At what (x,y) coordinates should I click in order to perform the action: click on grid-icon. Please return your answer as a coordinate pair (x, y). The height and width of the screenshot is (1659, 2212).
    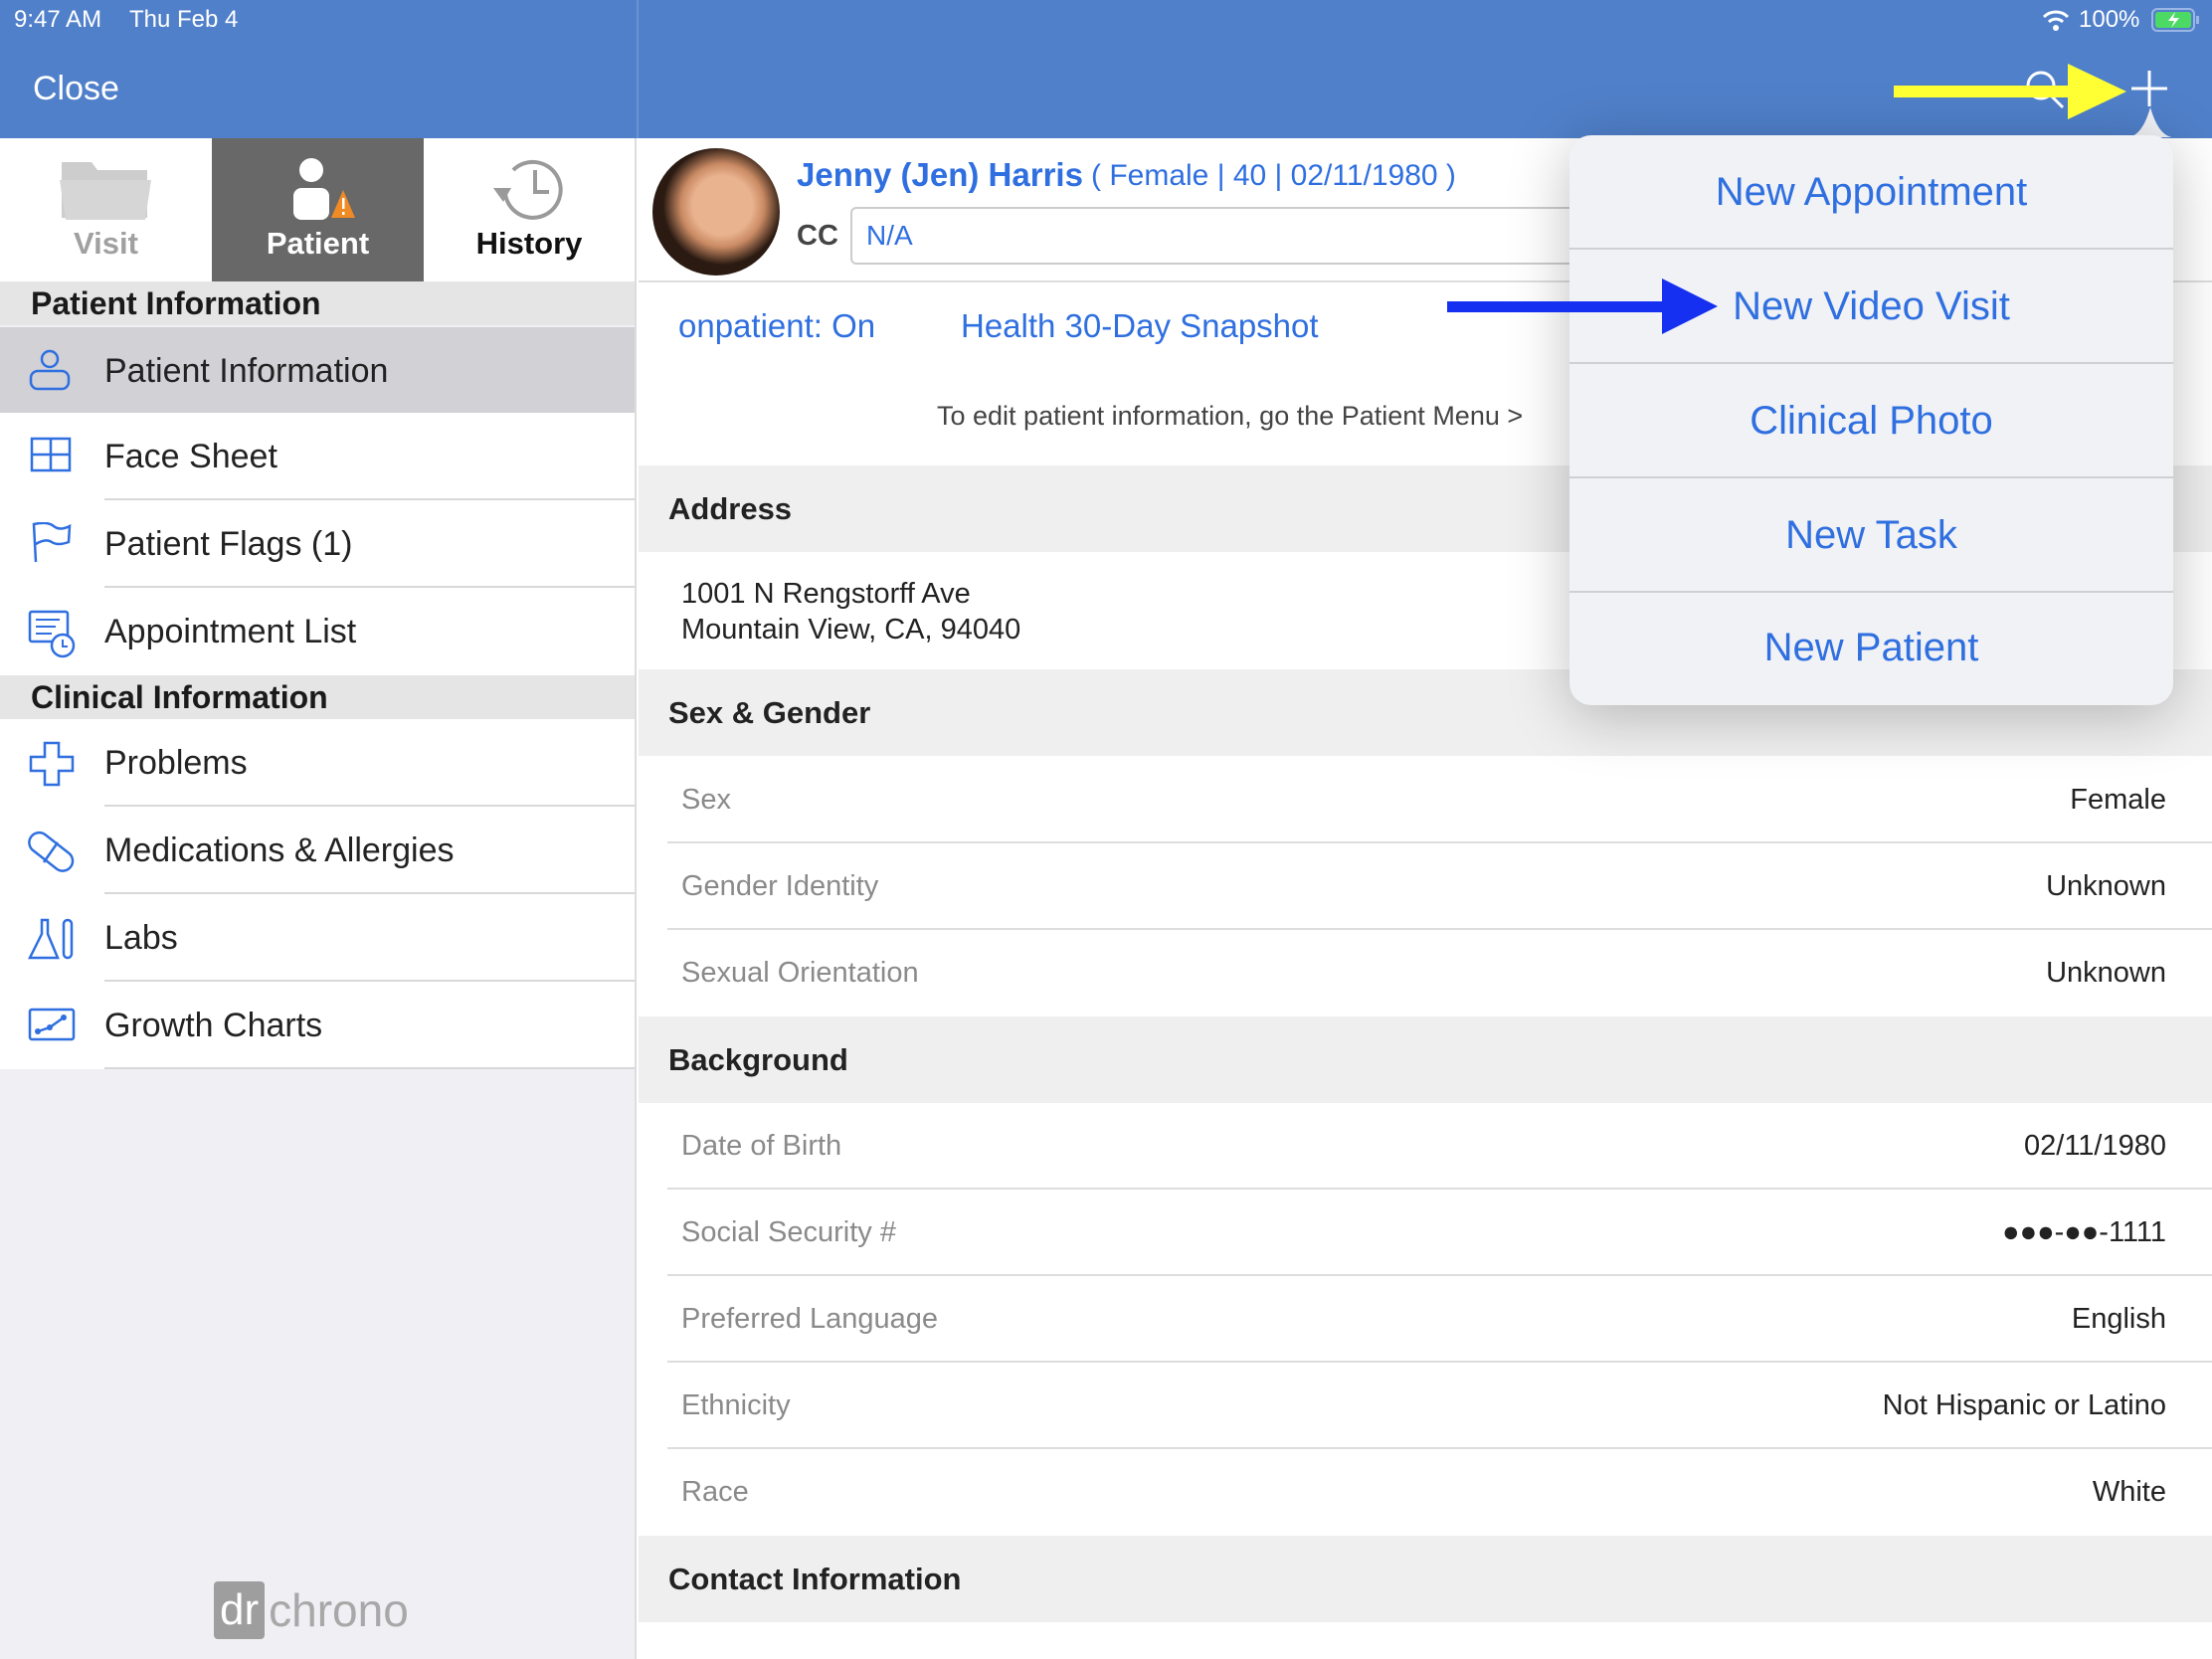
    Looking at the image, I should click on (51, 454).